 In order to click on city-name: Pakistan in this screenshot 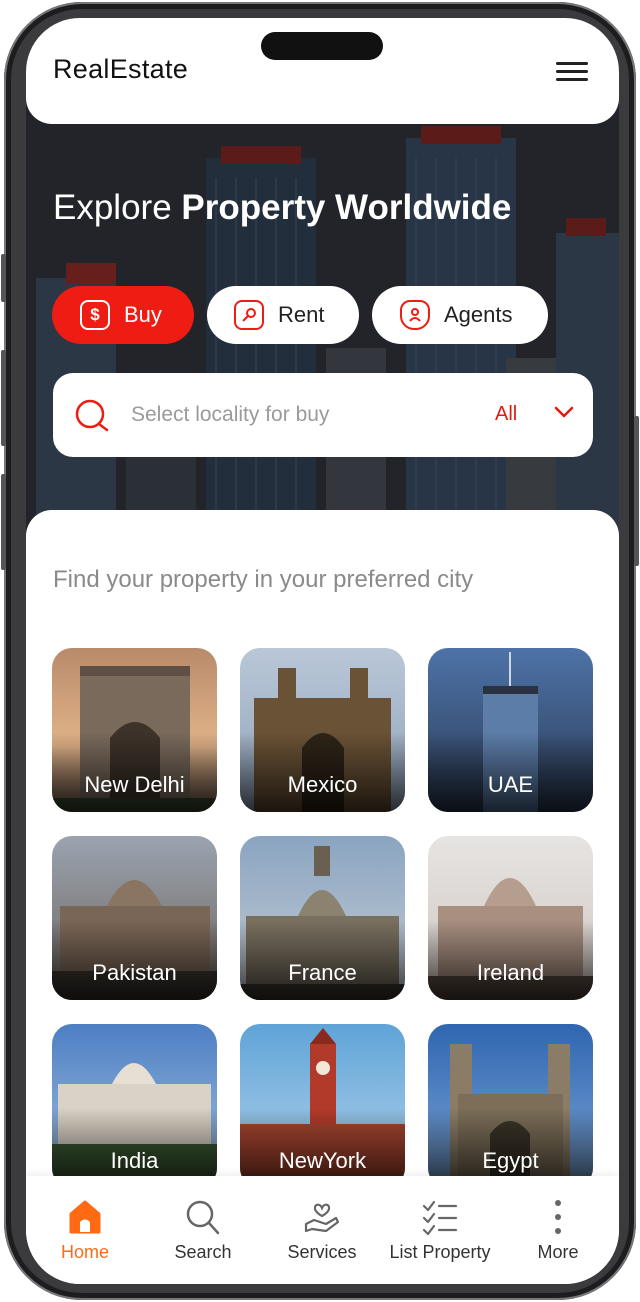, I will do `click(134, 972)`.